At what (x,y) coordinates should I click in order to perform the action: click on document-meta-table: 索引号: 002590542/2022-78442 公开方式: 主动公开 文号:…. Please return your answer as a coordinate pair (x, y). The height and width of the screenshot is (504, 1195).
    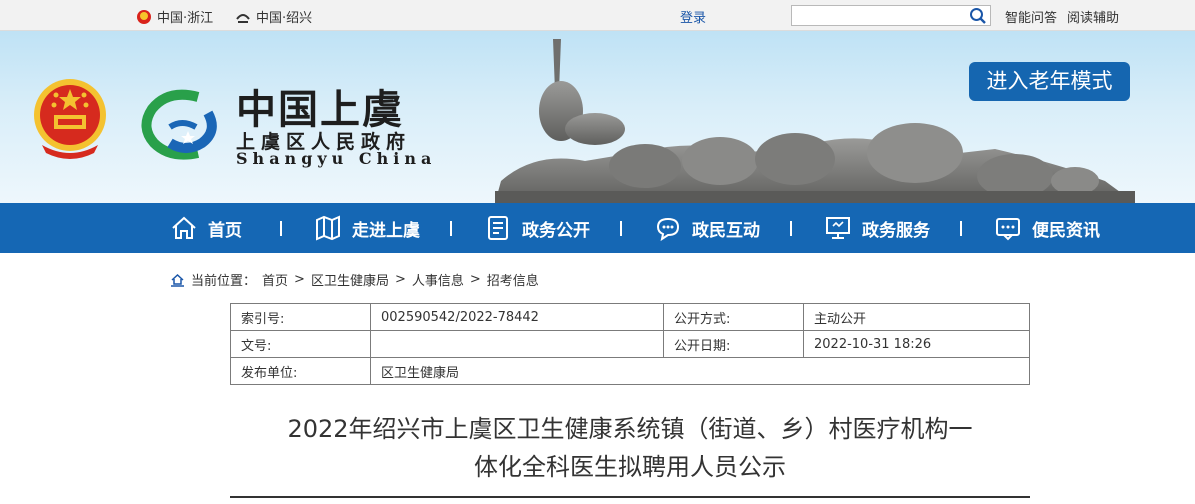
    Looking at the image, I should click on (630, 344).